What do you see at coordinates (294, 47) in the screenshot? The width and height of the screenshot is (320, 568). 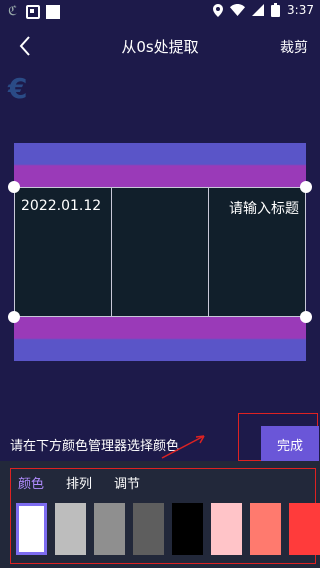 I see `crop-button: 裁剪` at bounding box center [294, 47].